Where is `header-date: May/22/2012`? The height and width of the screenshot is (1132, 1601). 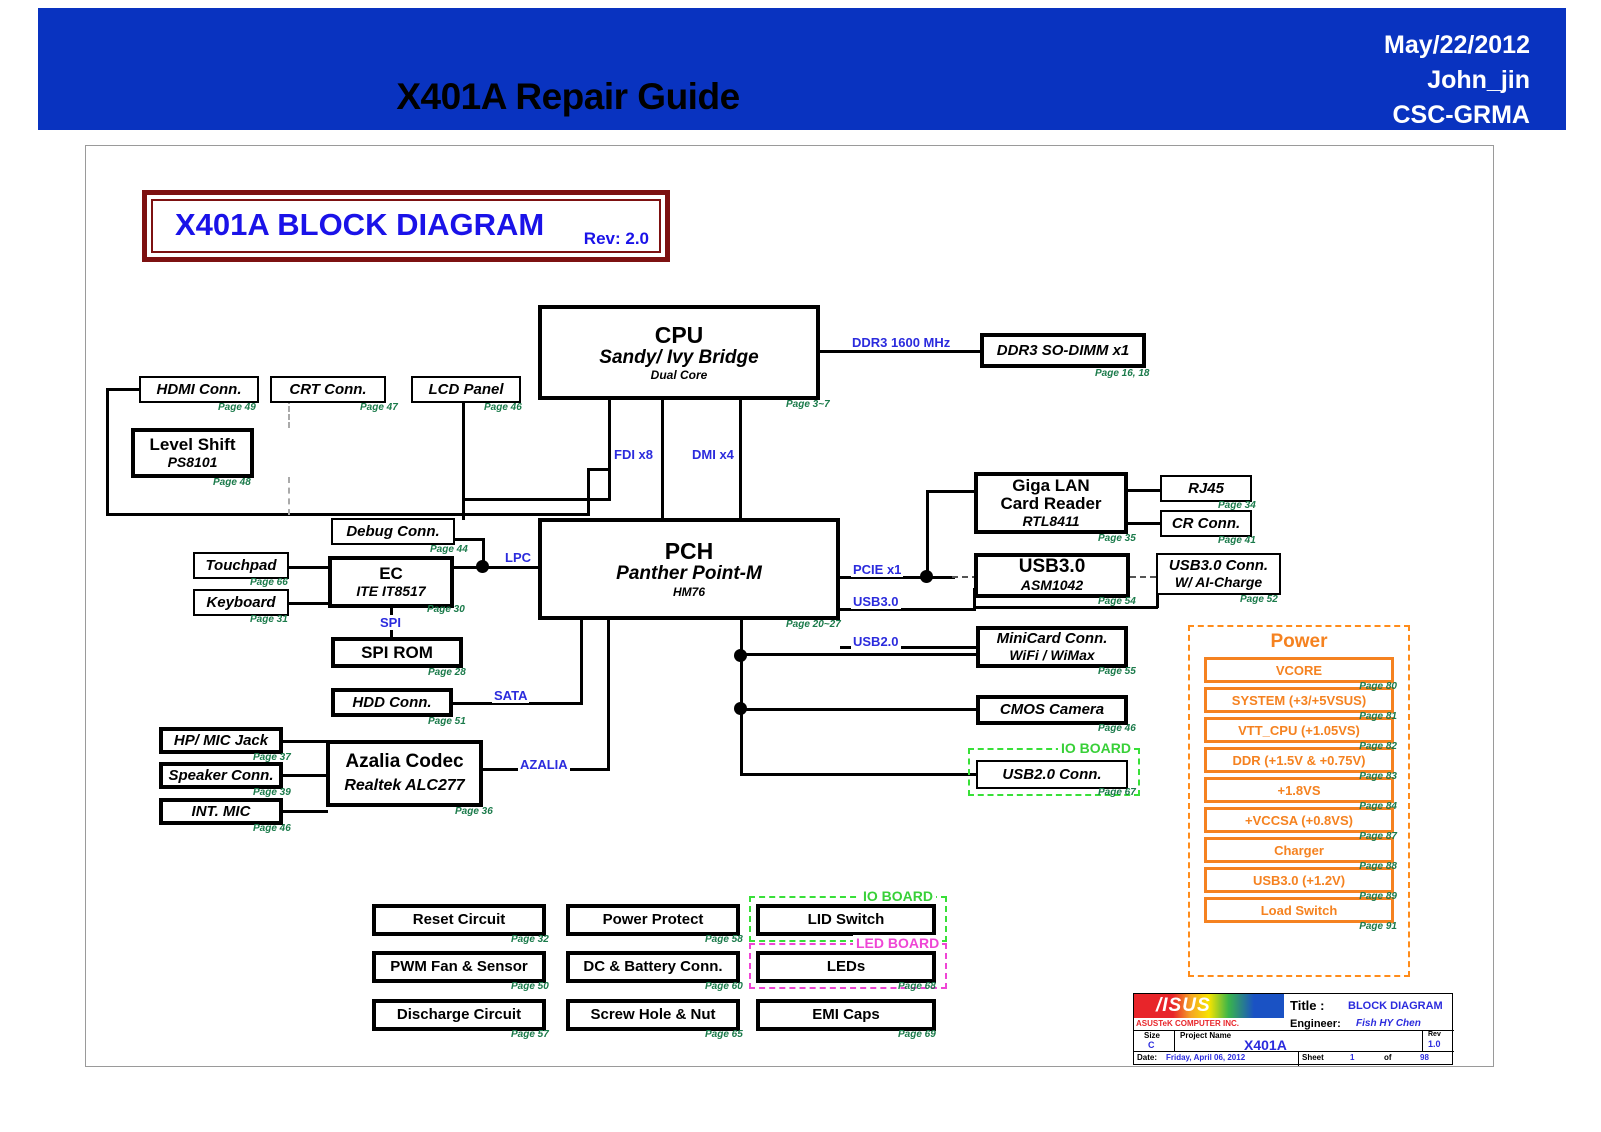
header-date: May/22/2012 is located at coordinates (1457, 45).